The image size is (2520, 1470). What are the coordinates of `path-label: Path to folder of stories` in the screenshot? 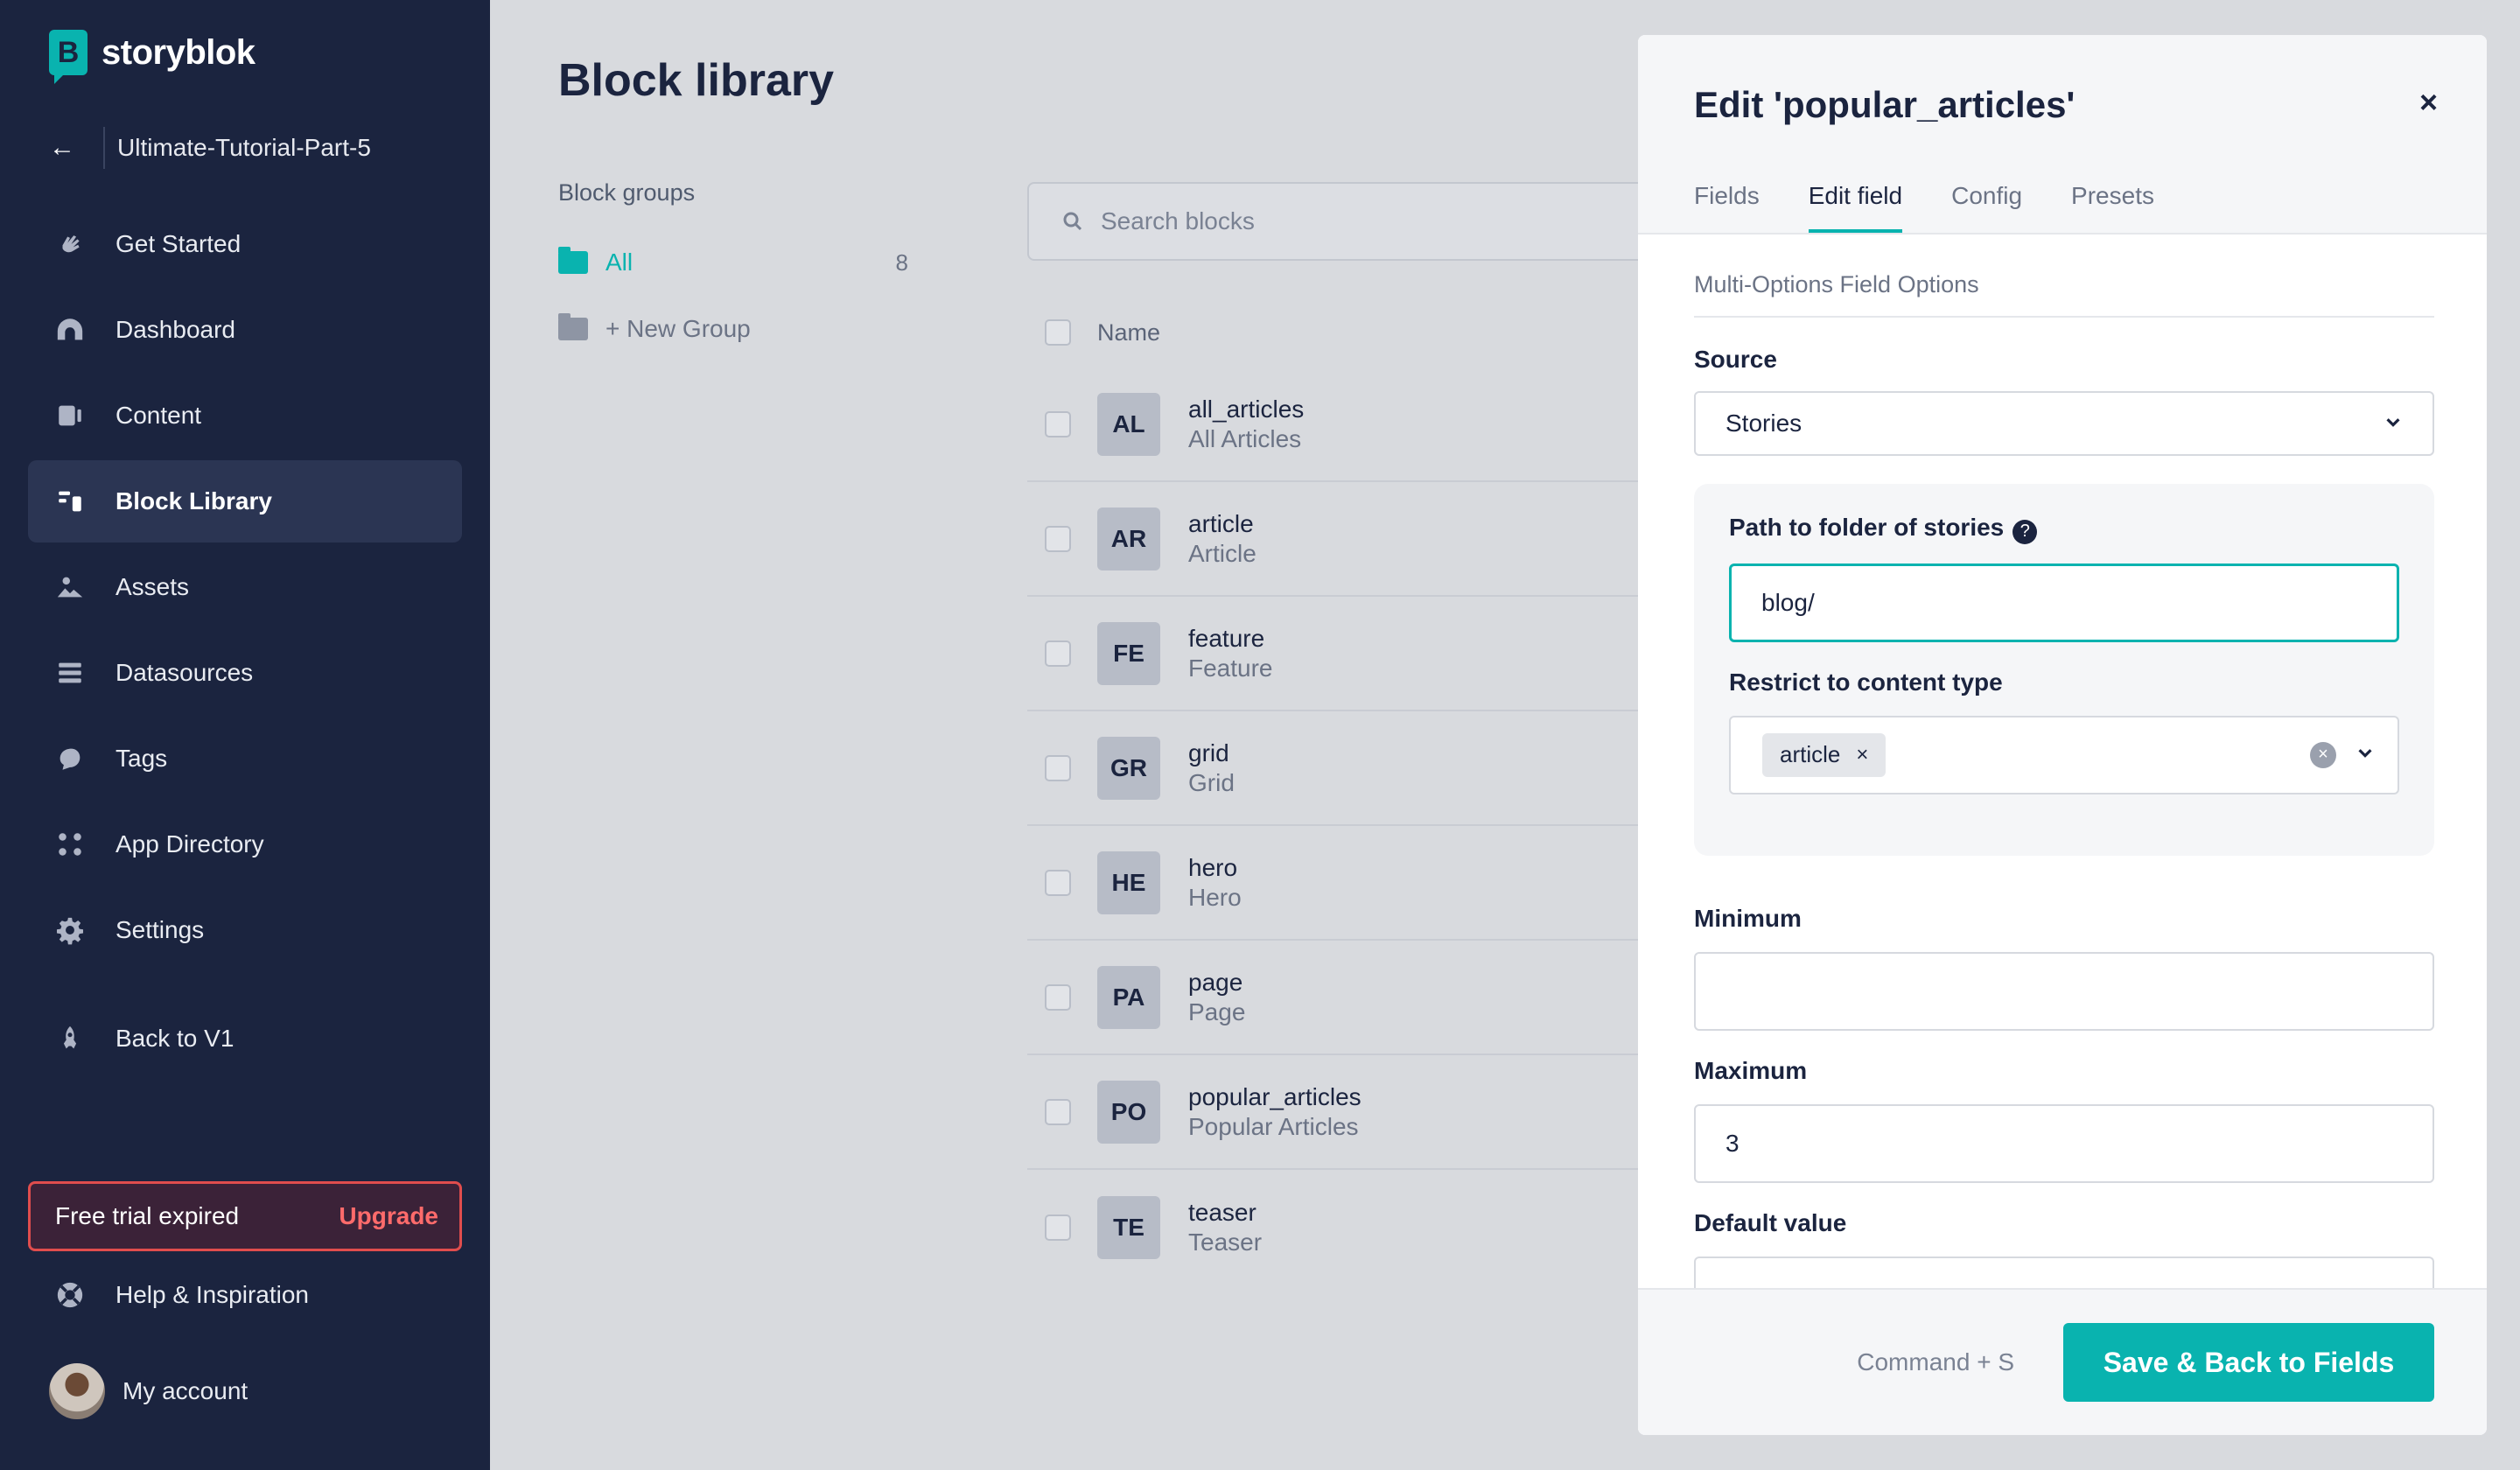 It's located at (1867, 527).